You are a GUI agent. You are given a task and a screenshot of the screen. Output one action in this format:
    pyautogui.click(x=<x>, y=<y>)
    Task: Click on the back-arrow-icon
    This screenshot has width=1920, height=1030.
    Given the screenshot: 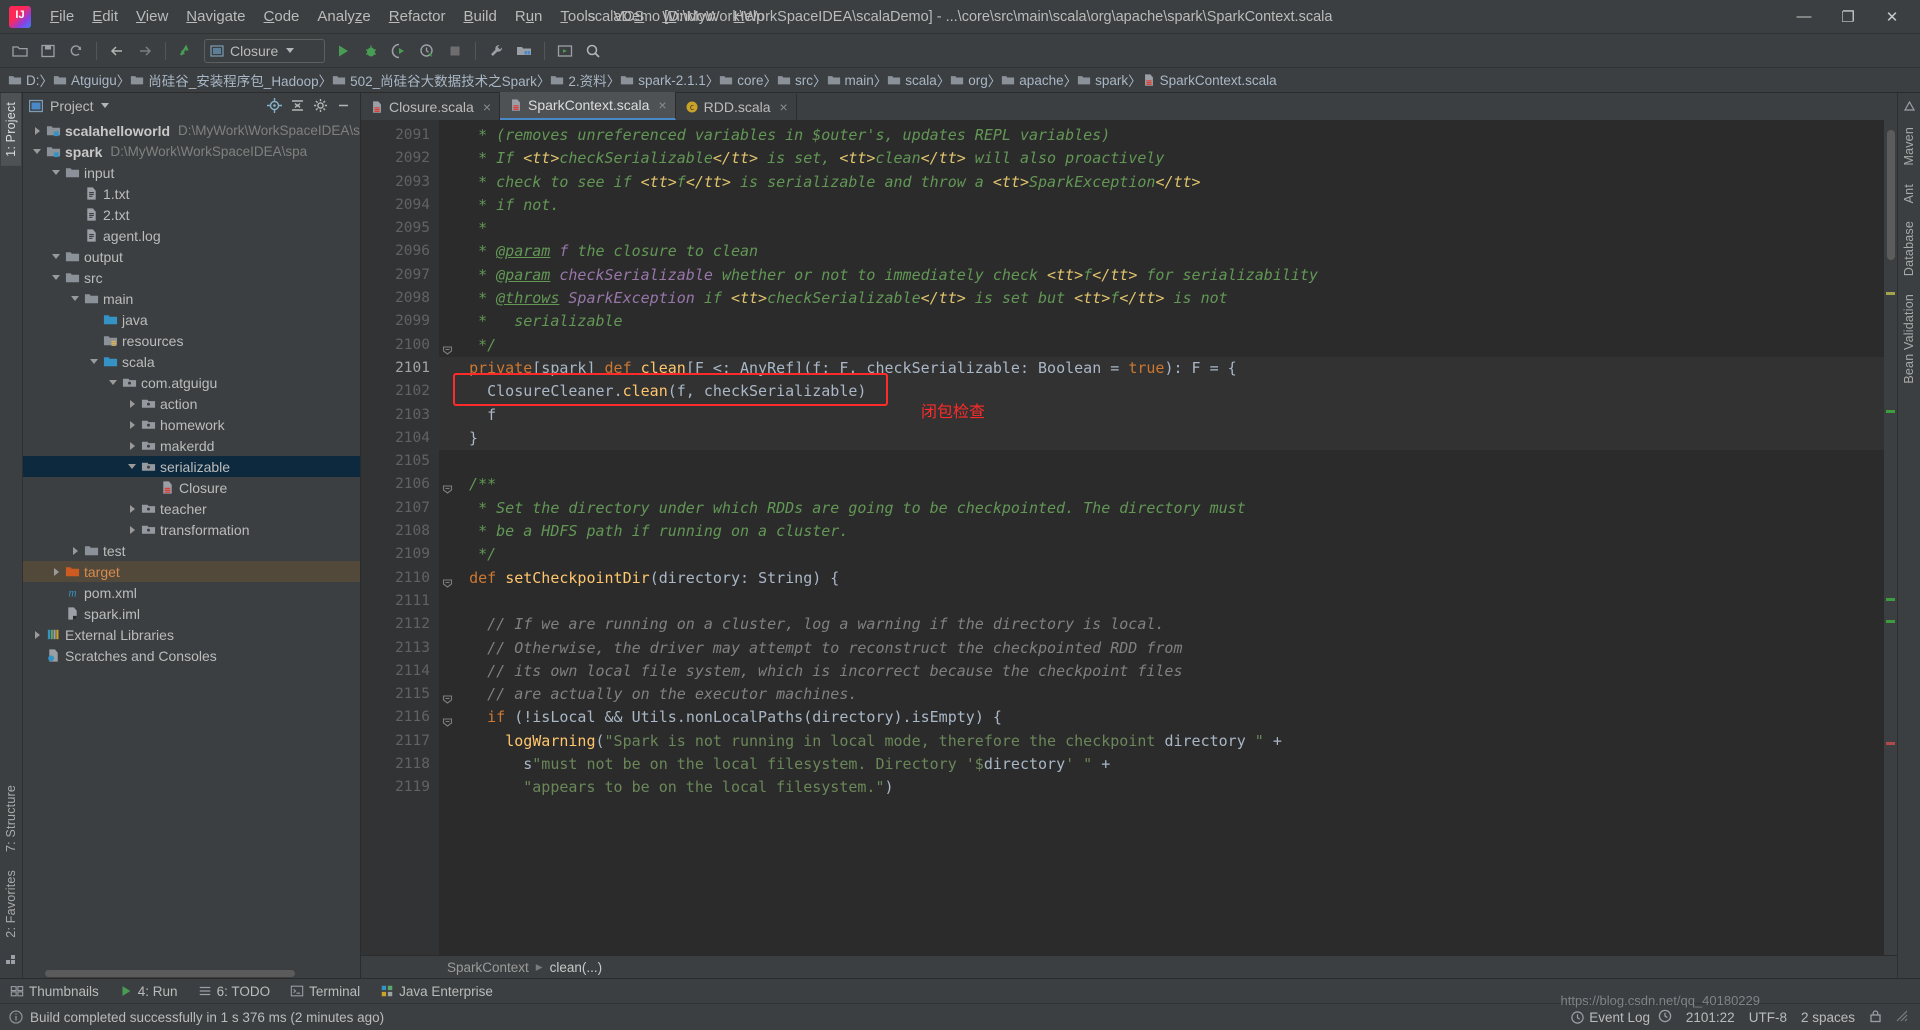 What is the action you would take?
    pyautogui.click(x=117, y=51)
    